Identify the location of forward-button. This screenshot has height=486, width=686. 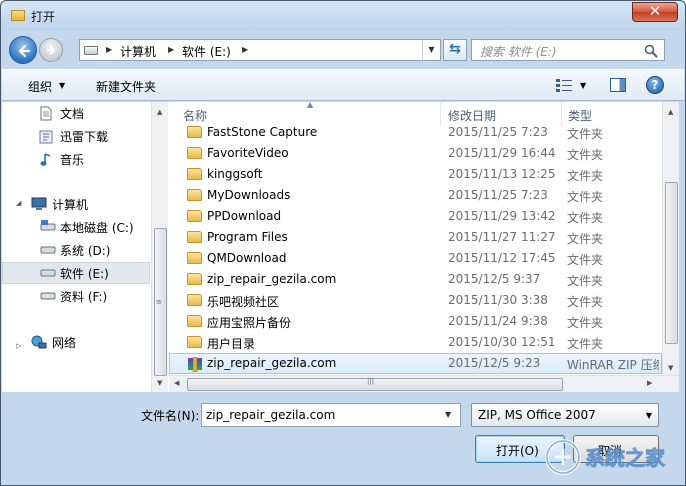
(51, 50).